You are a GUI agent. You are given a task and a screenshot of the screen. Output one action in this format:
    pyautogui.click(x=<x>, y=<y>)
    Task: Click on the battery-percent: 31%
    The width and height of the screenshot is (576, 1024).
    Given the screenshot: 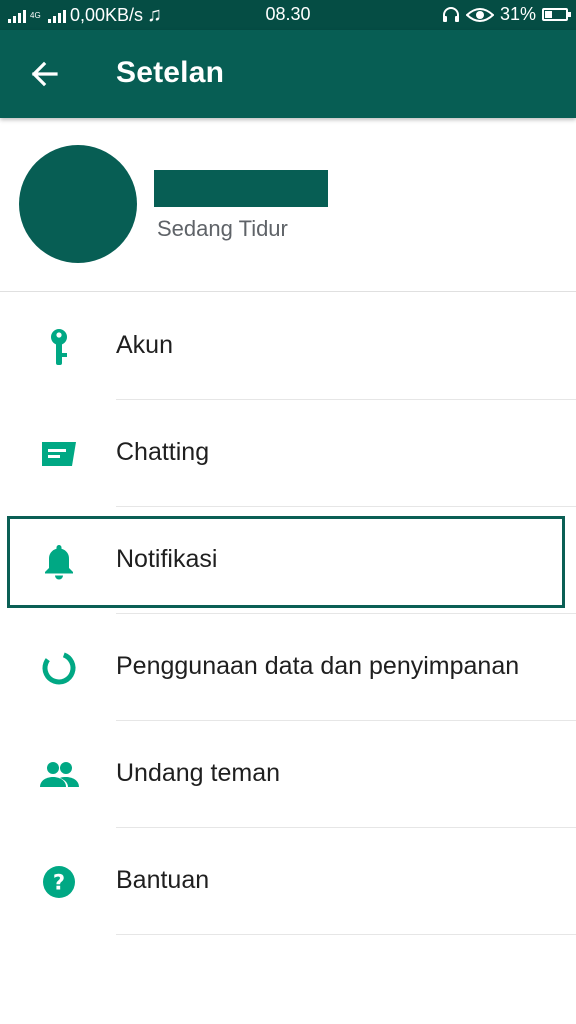 What is the action you would take?
    pyautogui.click(x=517, y=14)
    